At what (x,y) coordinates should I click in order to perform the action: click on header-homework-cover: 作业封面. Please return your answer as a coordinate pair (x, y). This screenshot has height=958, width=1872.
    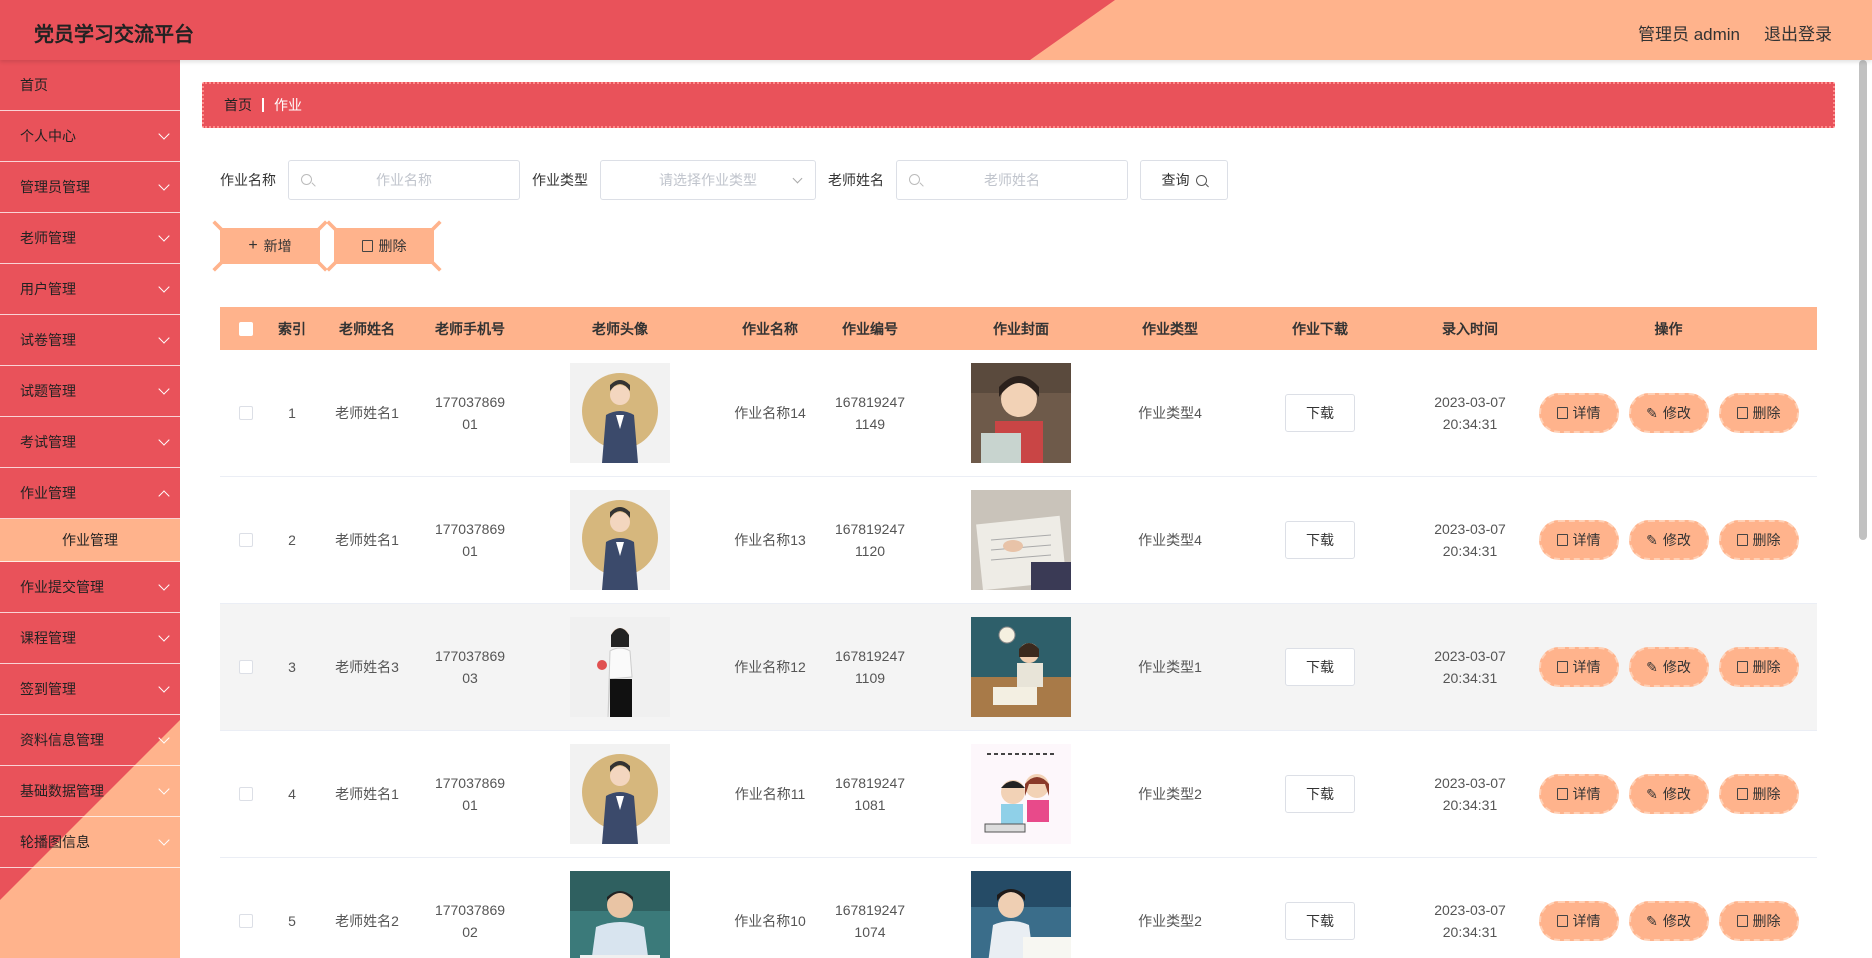
    Looking at the image, I should click on (1021, 328).